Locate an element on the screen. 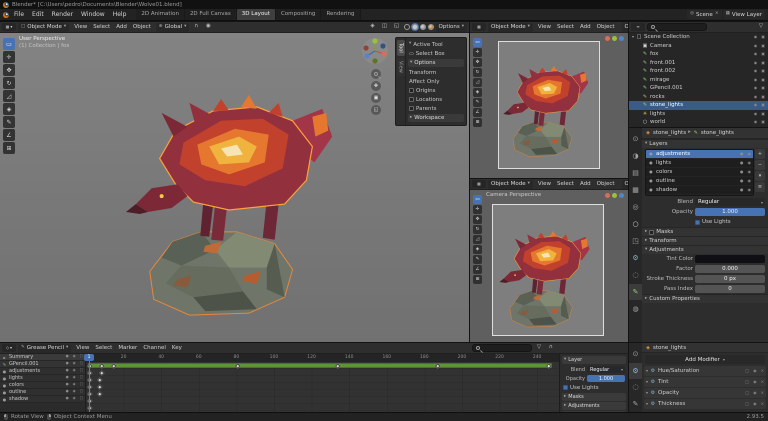 The height and width of the screenshot is (421, 768). modifier-row: Opacity is located at coordinates (705, 393).